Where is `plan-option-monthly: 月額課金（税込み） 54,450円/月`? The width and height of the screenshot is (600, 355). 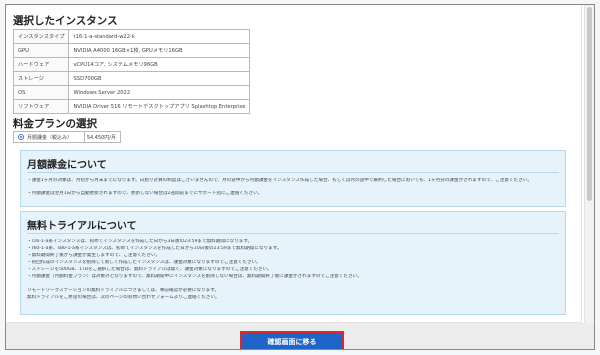 plan-option-monthly: 月額課金（税込み） 54,450円/月 is located at coordinates (67, 137).